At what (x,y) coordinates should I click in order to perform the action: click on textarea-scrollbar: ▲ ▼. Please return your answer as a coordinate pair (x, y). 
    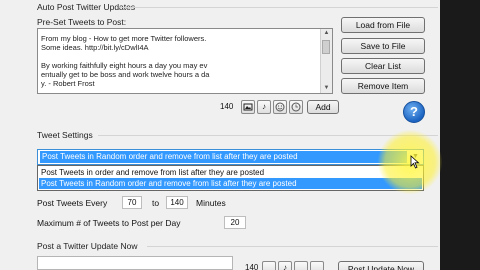
    Looking at the image, I should click on (326, 61).